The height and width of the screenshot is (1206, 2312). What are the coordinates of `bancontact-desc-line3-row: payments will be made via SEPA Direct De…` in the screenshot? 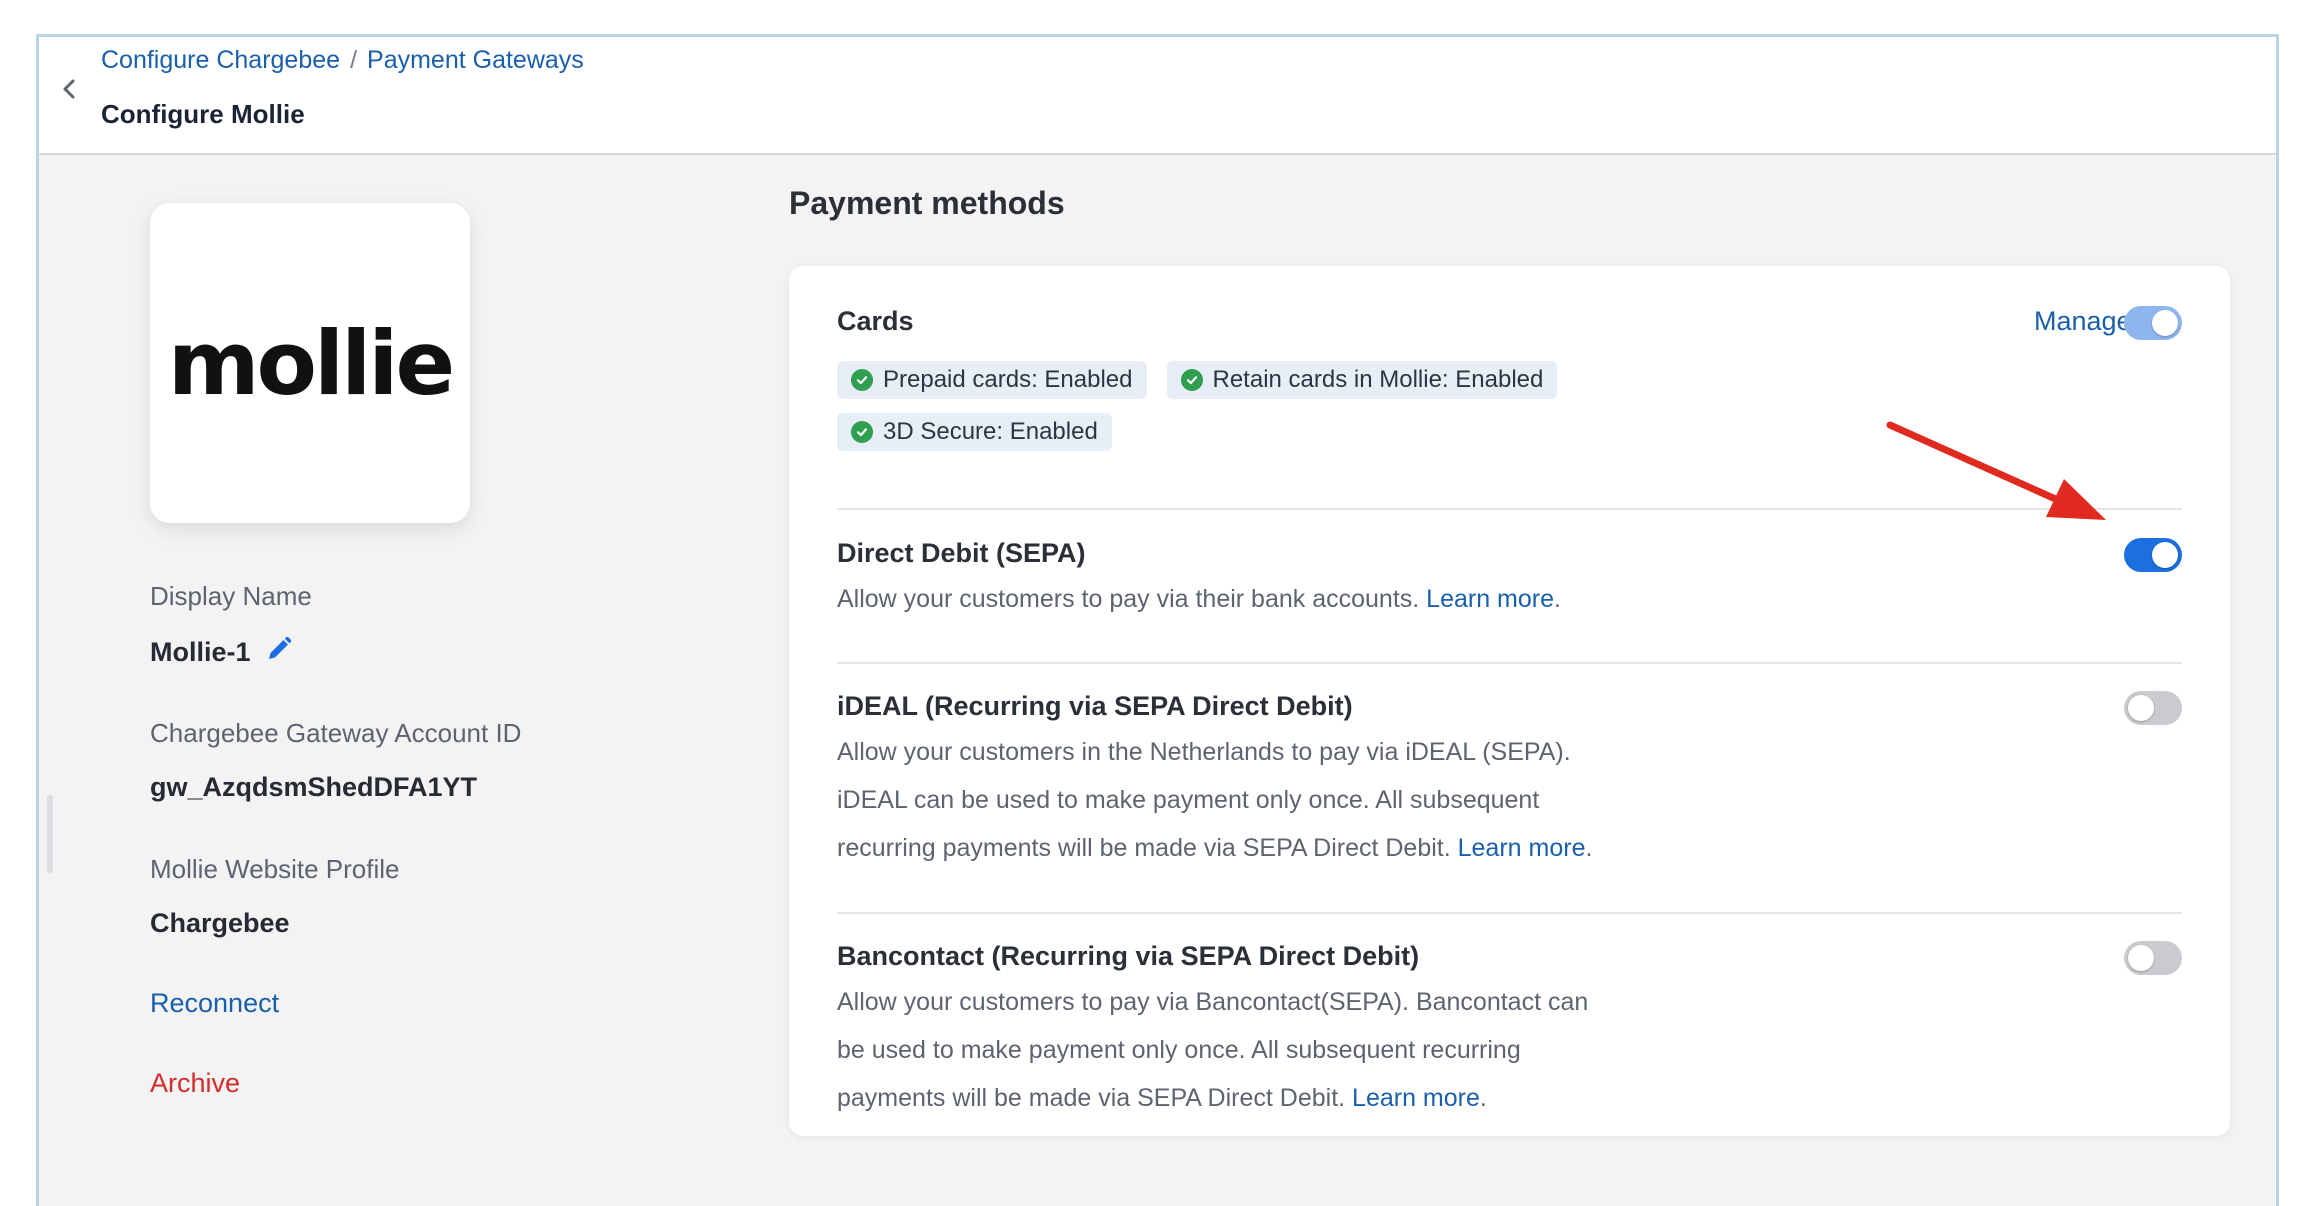 It's located at (1232, 1098).